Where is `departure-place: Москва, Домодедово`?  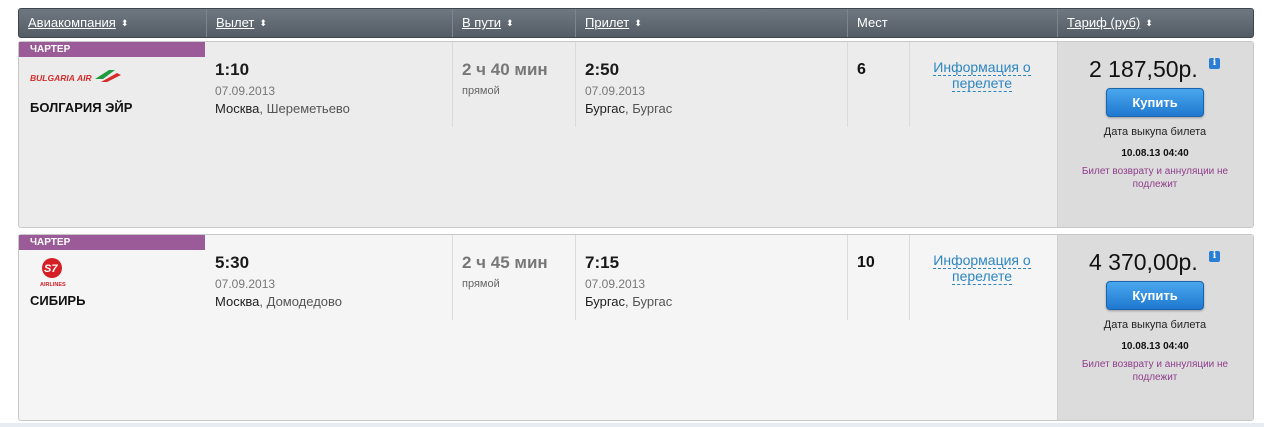 departure-place: Москва, Домодедово is located at coordinates (279, 301).